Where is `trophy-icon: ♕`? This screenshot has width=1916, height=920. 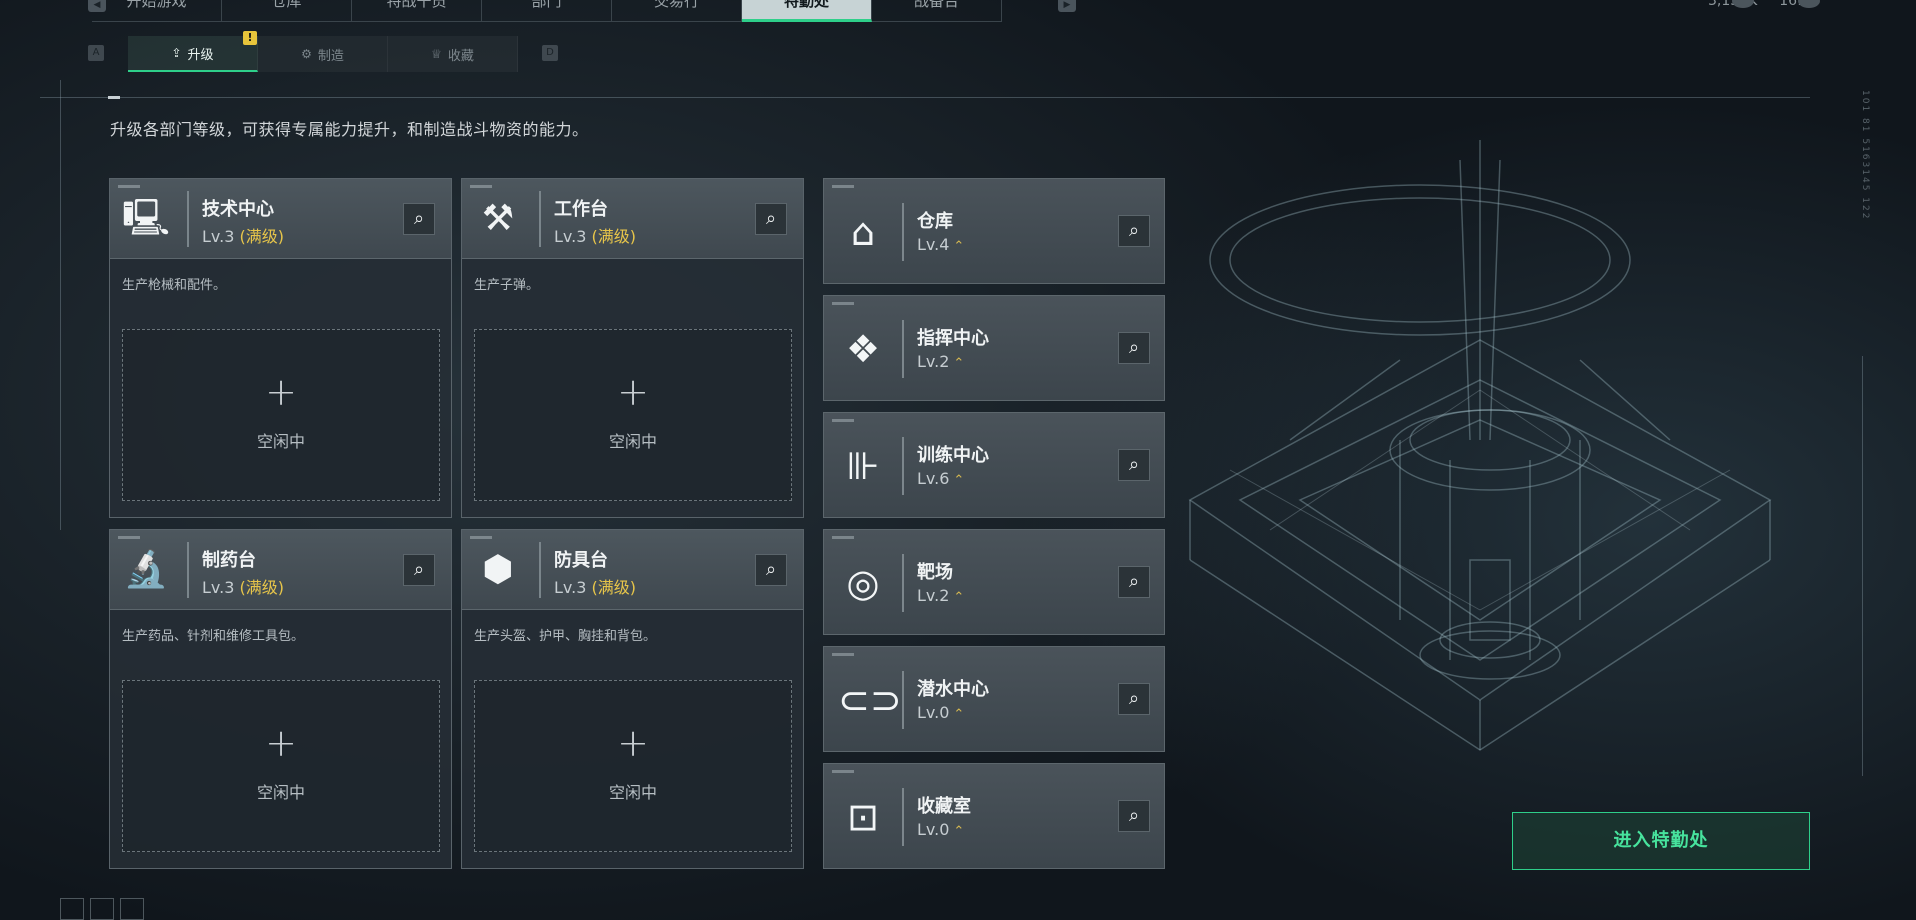
trophy-icon: ♕ is located at coordinates (436, 54).